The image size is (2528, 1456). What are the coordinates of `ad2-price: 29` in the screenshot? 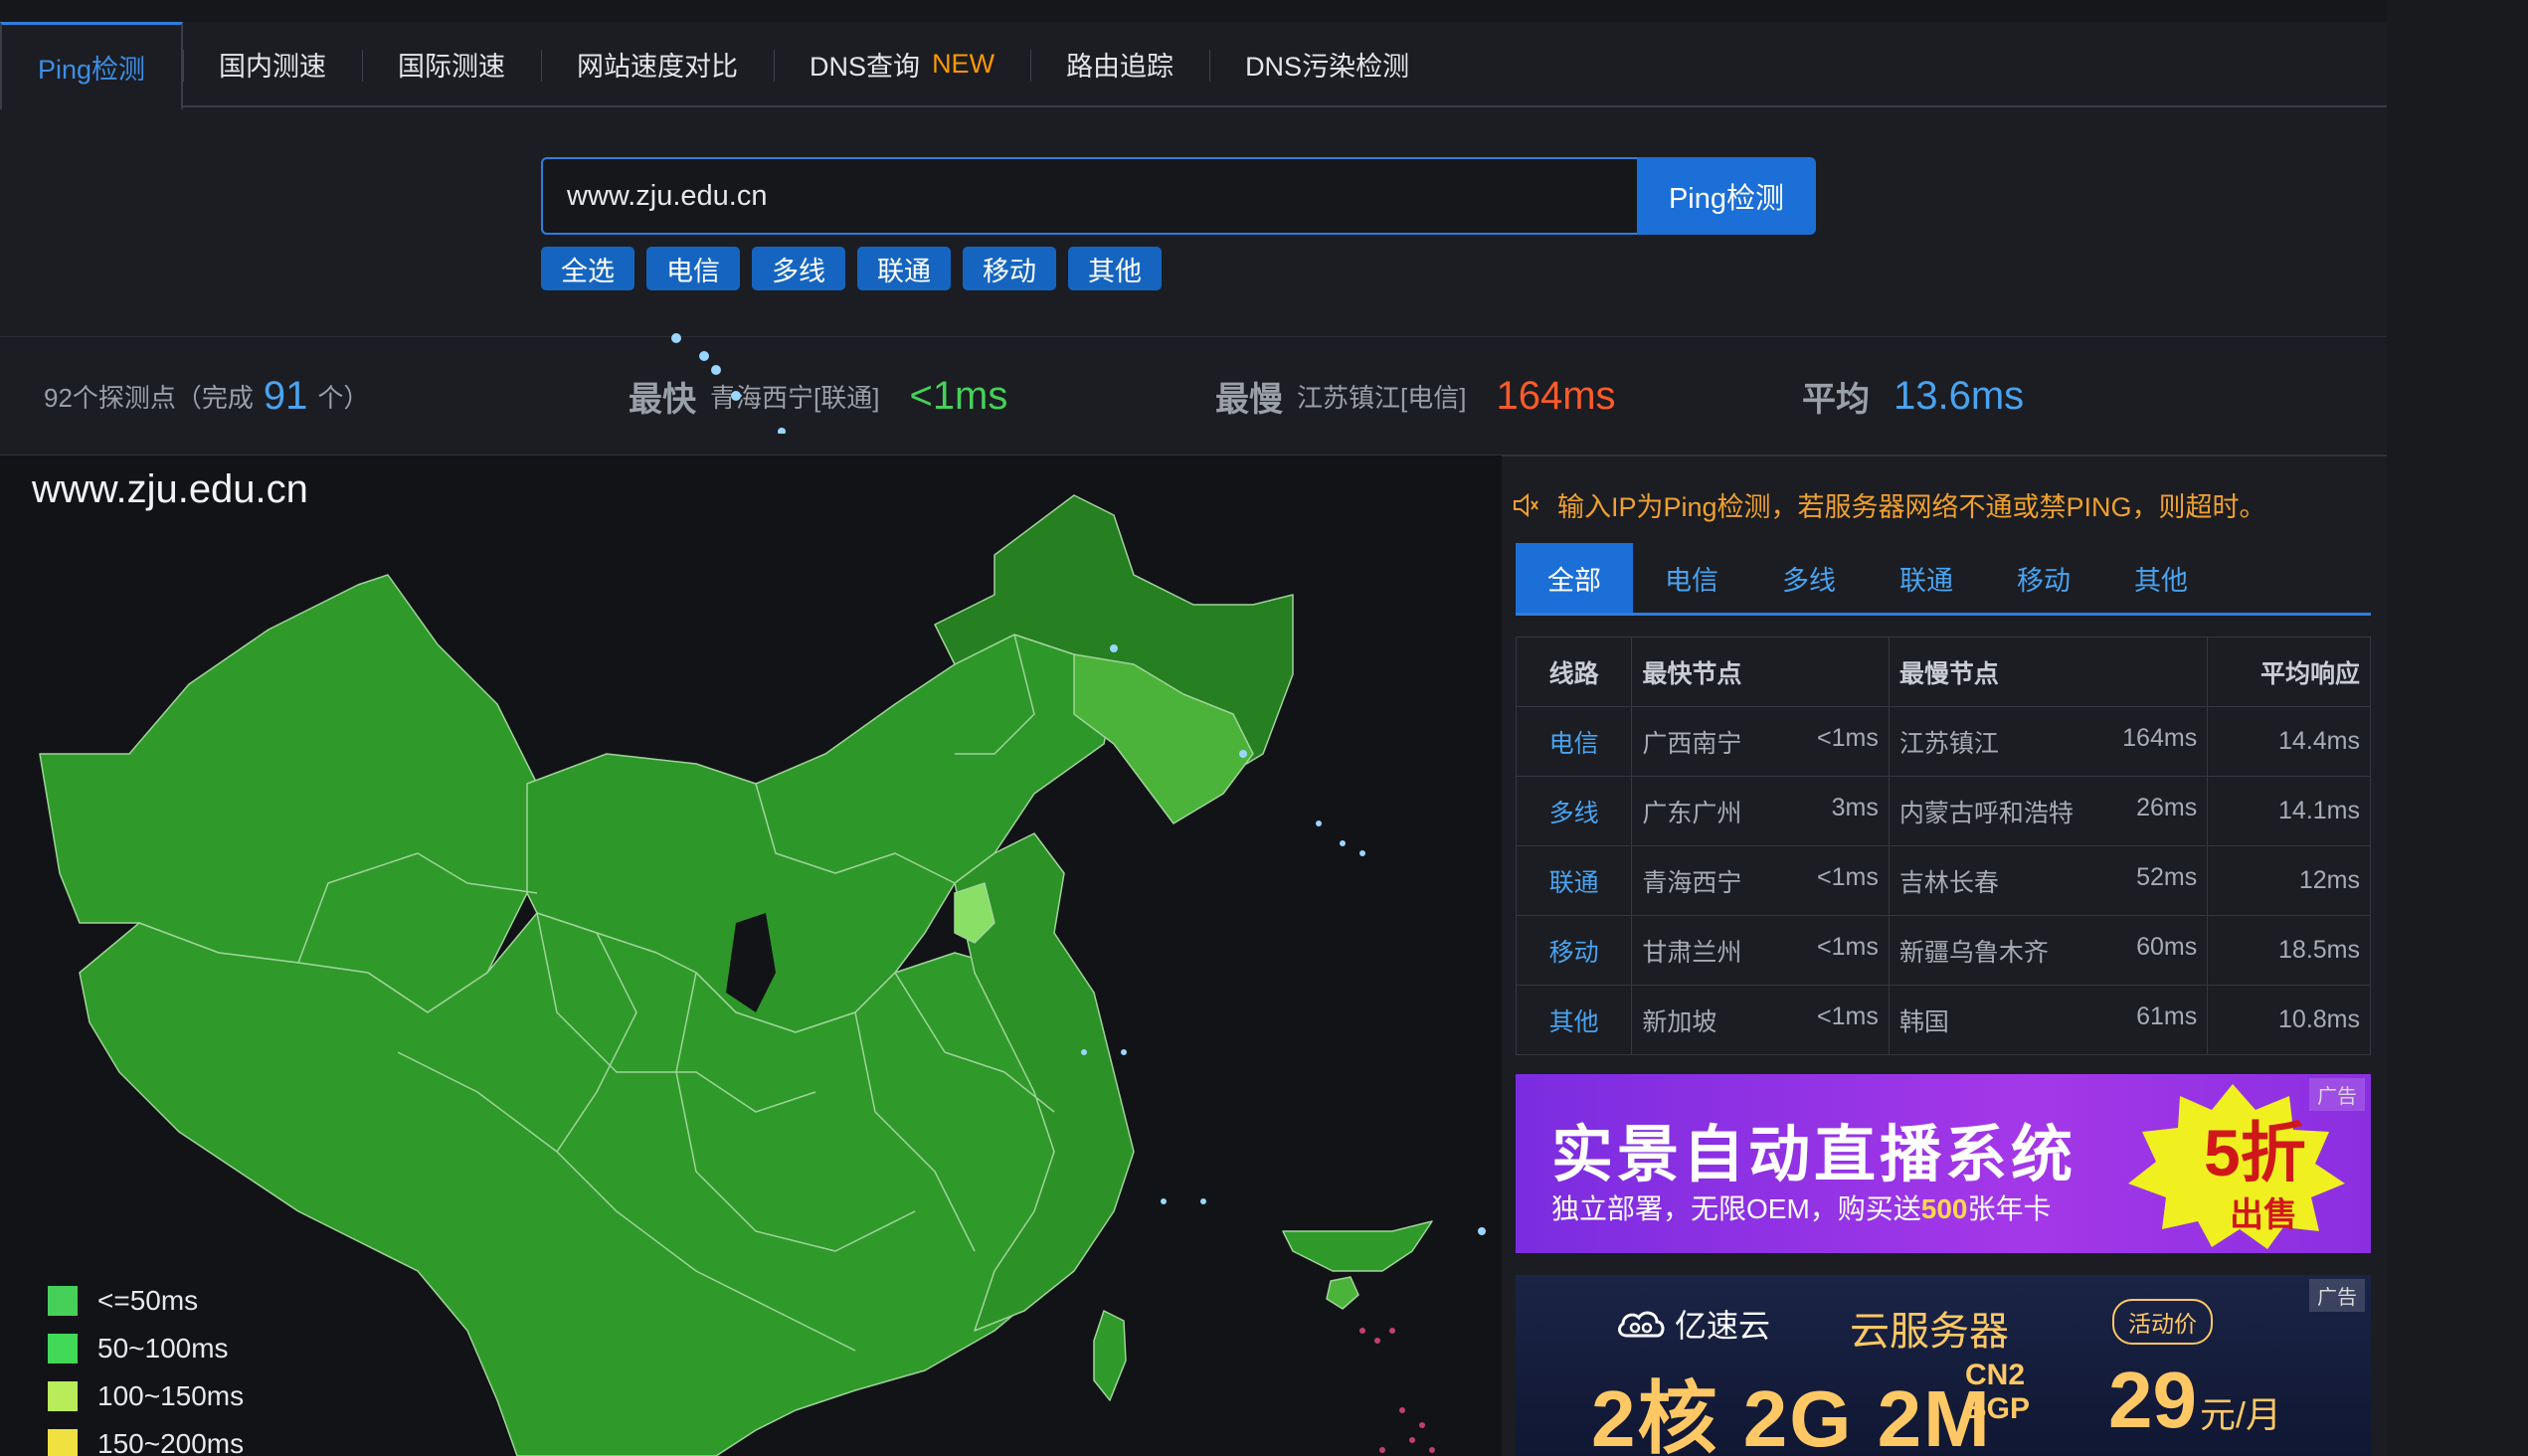 It's located at (2152, 1400).